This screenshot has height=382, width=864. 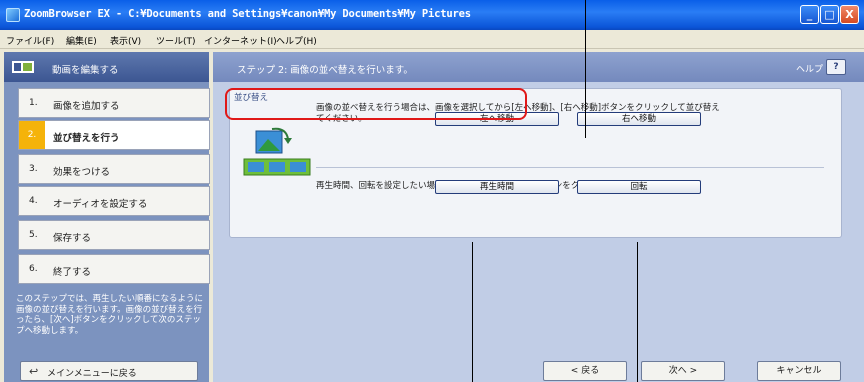 I want to click on return-arrow-icon: ↩, so click(x=34, y=371).